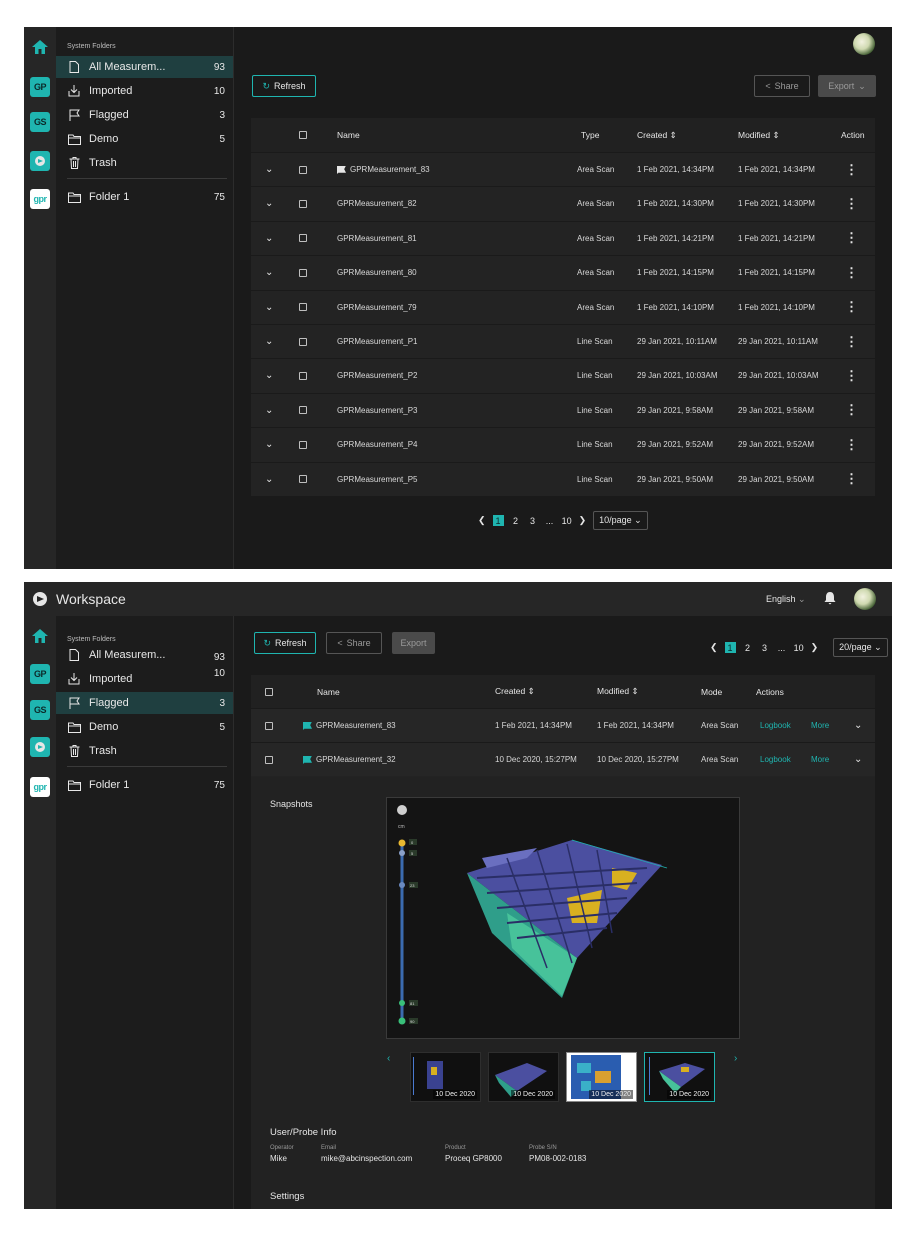 Image resolution: width=916 pixels, height=1240 pixels. Describe the element at coordinates (786, 599) in the screenshot. I see `language-select: English ⌄` at that location.